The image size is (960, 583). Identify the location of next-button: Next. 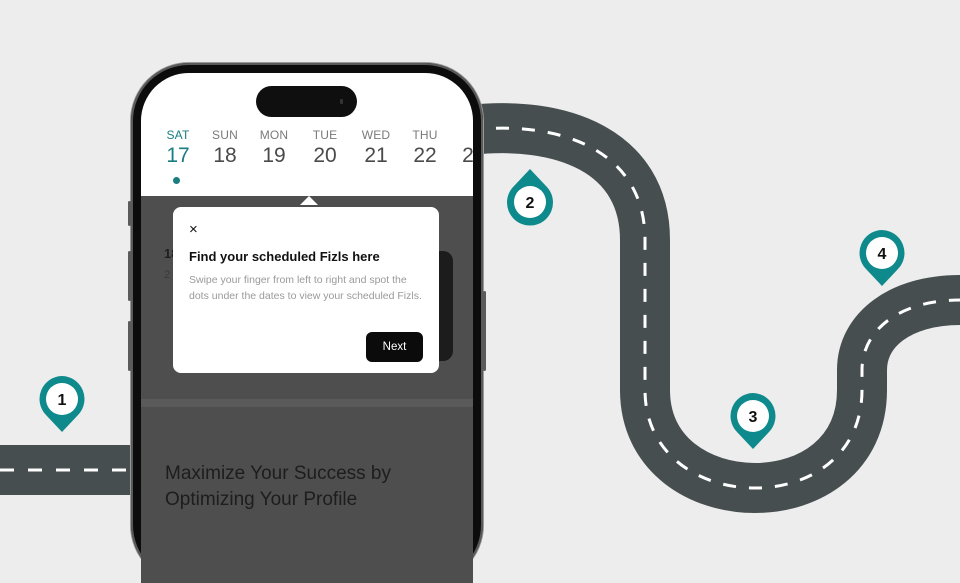
(394, 347).